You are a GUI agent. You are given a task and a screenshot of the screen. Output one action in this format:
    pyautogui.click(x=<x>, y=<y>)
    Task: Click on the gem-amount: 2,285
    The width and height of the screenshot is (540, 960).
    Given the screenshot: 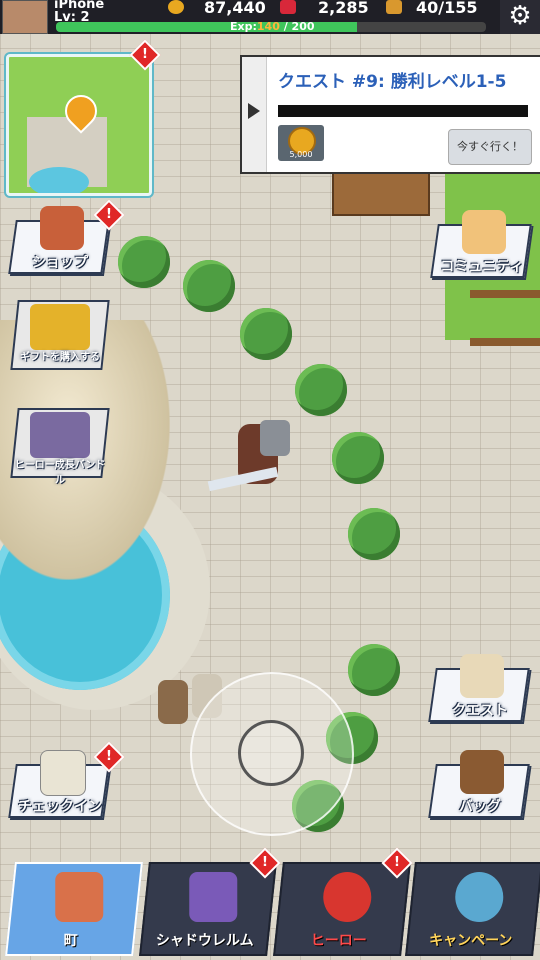 What is the action you would take?
    pyautogui.click(x=343, y=8)
    